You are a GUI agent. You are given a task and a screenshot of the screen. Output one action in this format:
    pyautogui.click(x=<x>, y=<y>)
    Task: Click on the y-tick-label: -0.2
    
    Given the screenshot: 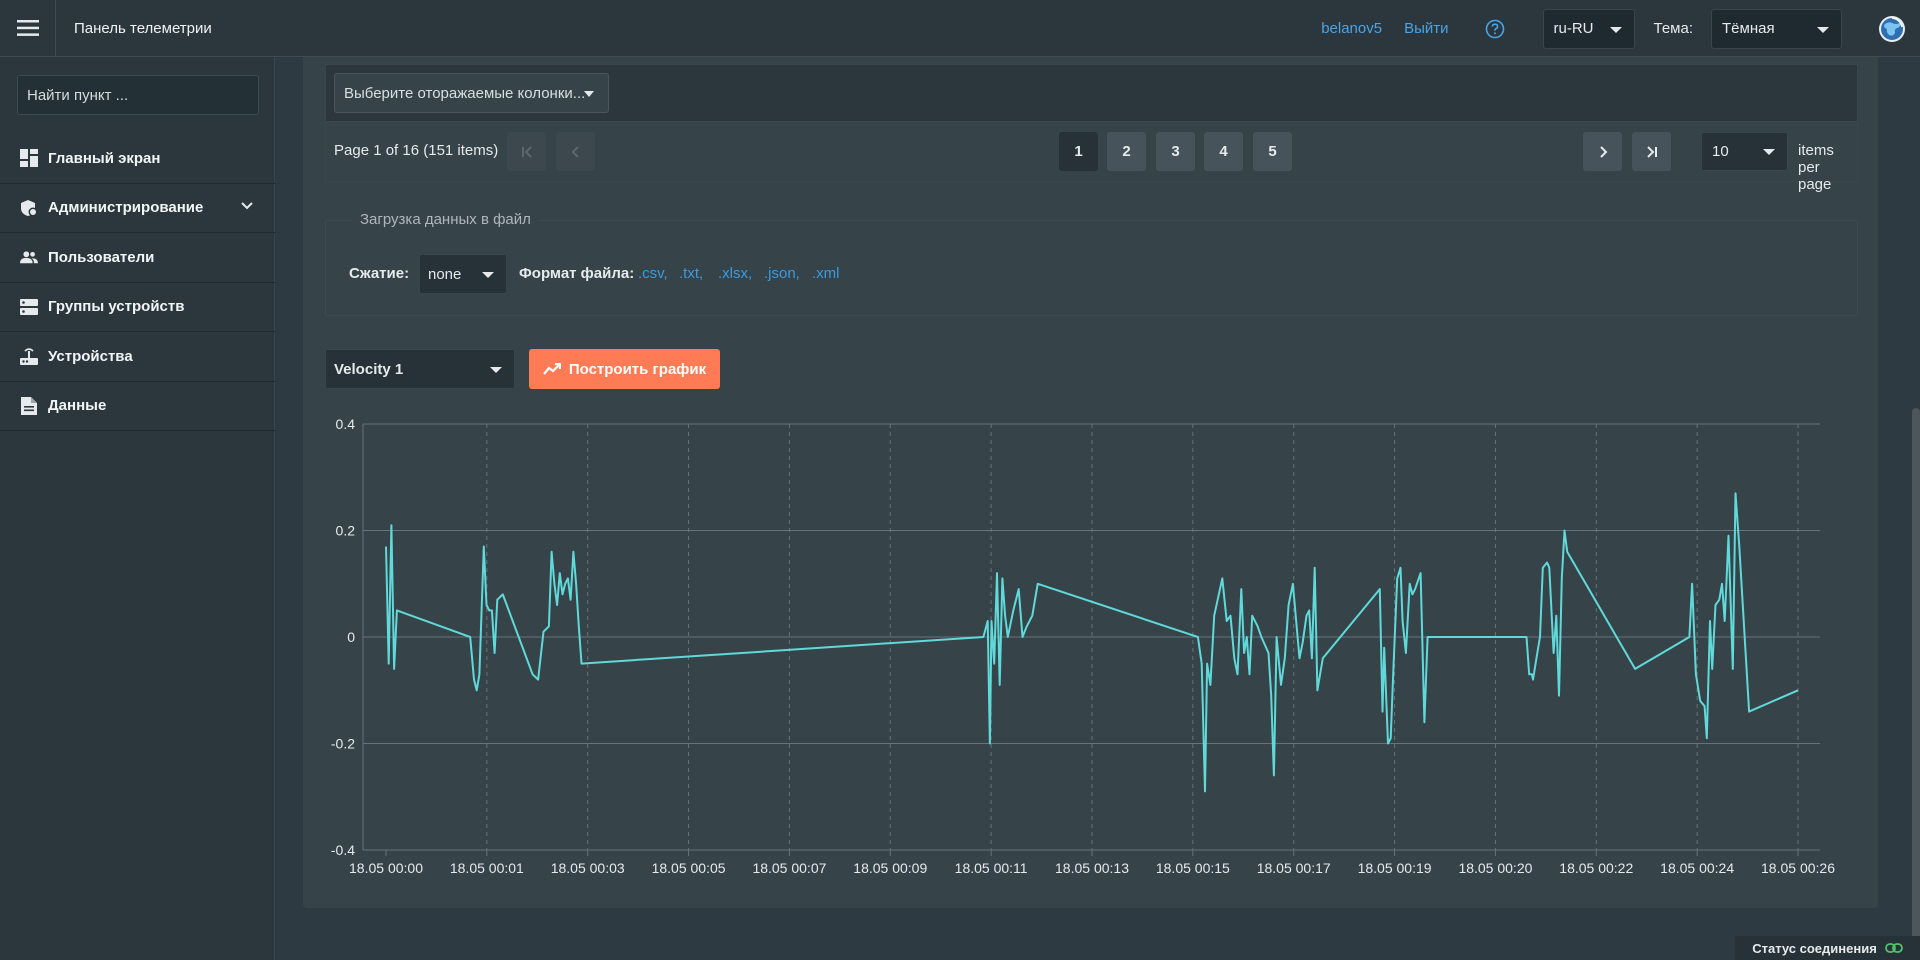 What is the action you would take?
    pyautogui.click(x=343, y=744)
    